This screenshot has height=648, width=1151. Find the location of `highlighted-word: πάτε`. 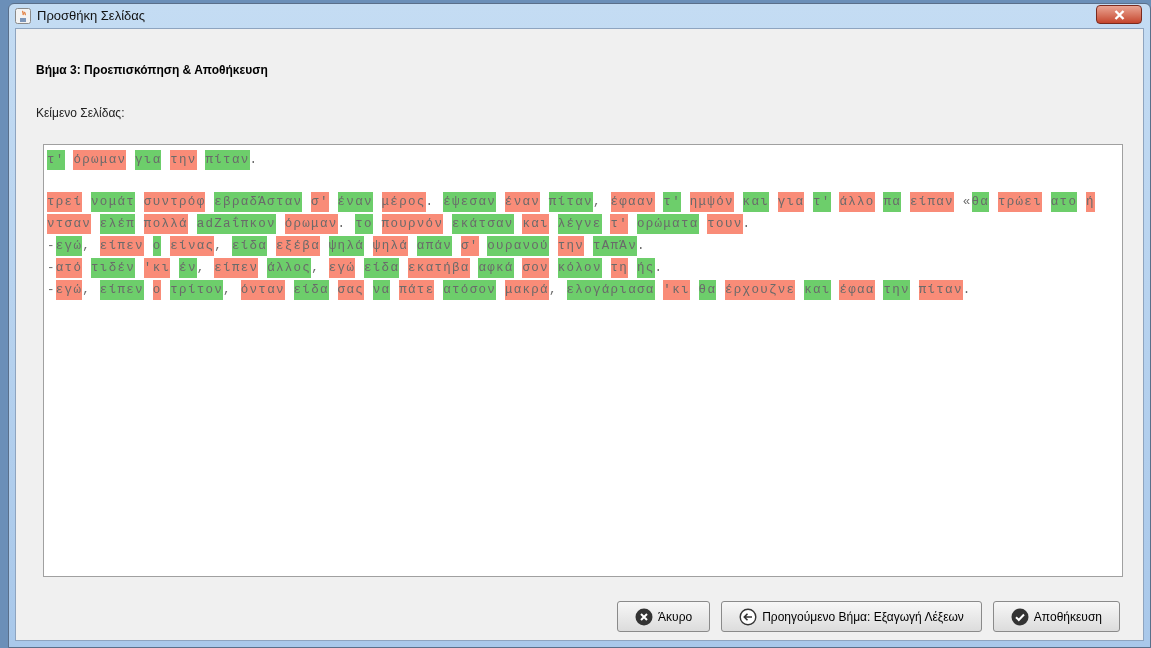

highlighted-word: πάτε is located at coordinates (417, 290).